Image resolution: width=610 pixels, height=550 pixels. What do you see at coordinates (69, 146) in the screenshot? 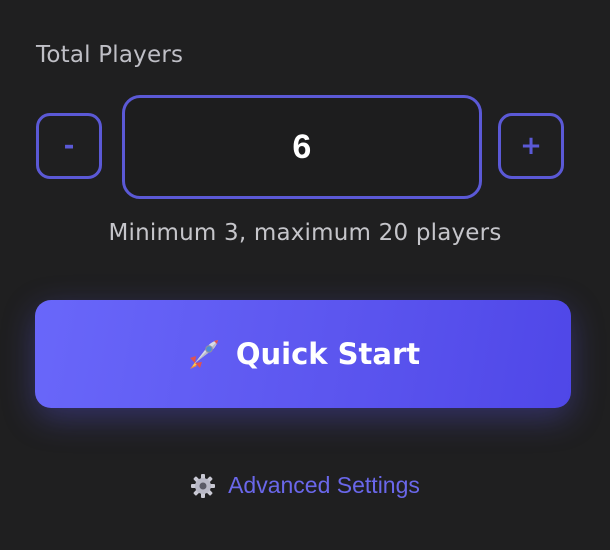
I see `decrement-button: -` at bounding box center [69, 146].